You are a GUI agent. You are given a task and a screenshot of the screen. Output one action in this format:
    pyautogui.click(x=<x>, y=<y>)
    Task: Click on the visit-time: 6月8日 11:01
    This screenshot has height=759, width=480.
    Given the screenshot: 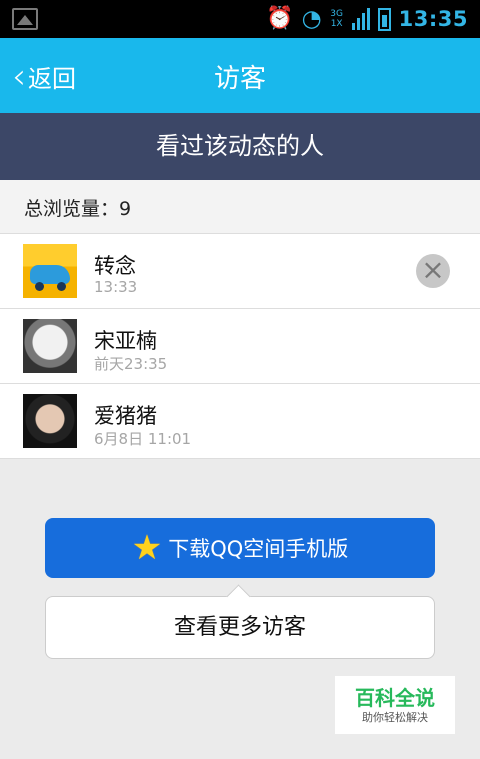 What is the action you would take?
    pyautogui.click(x=143, y=439)
    